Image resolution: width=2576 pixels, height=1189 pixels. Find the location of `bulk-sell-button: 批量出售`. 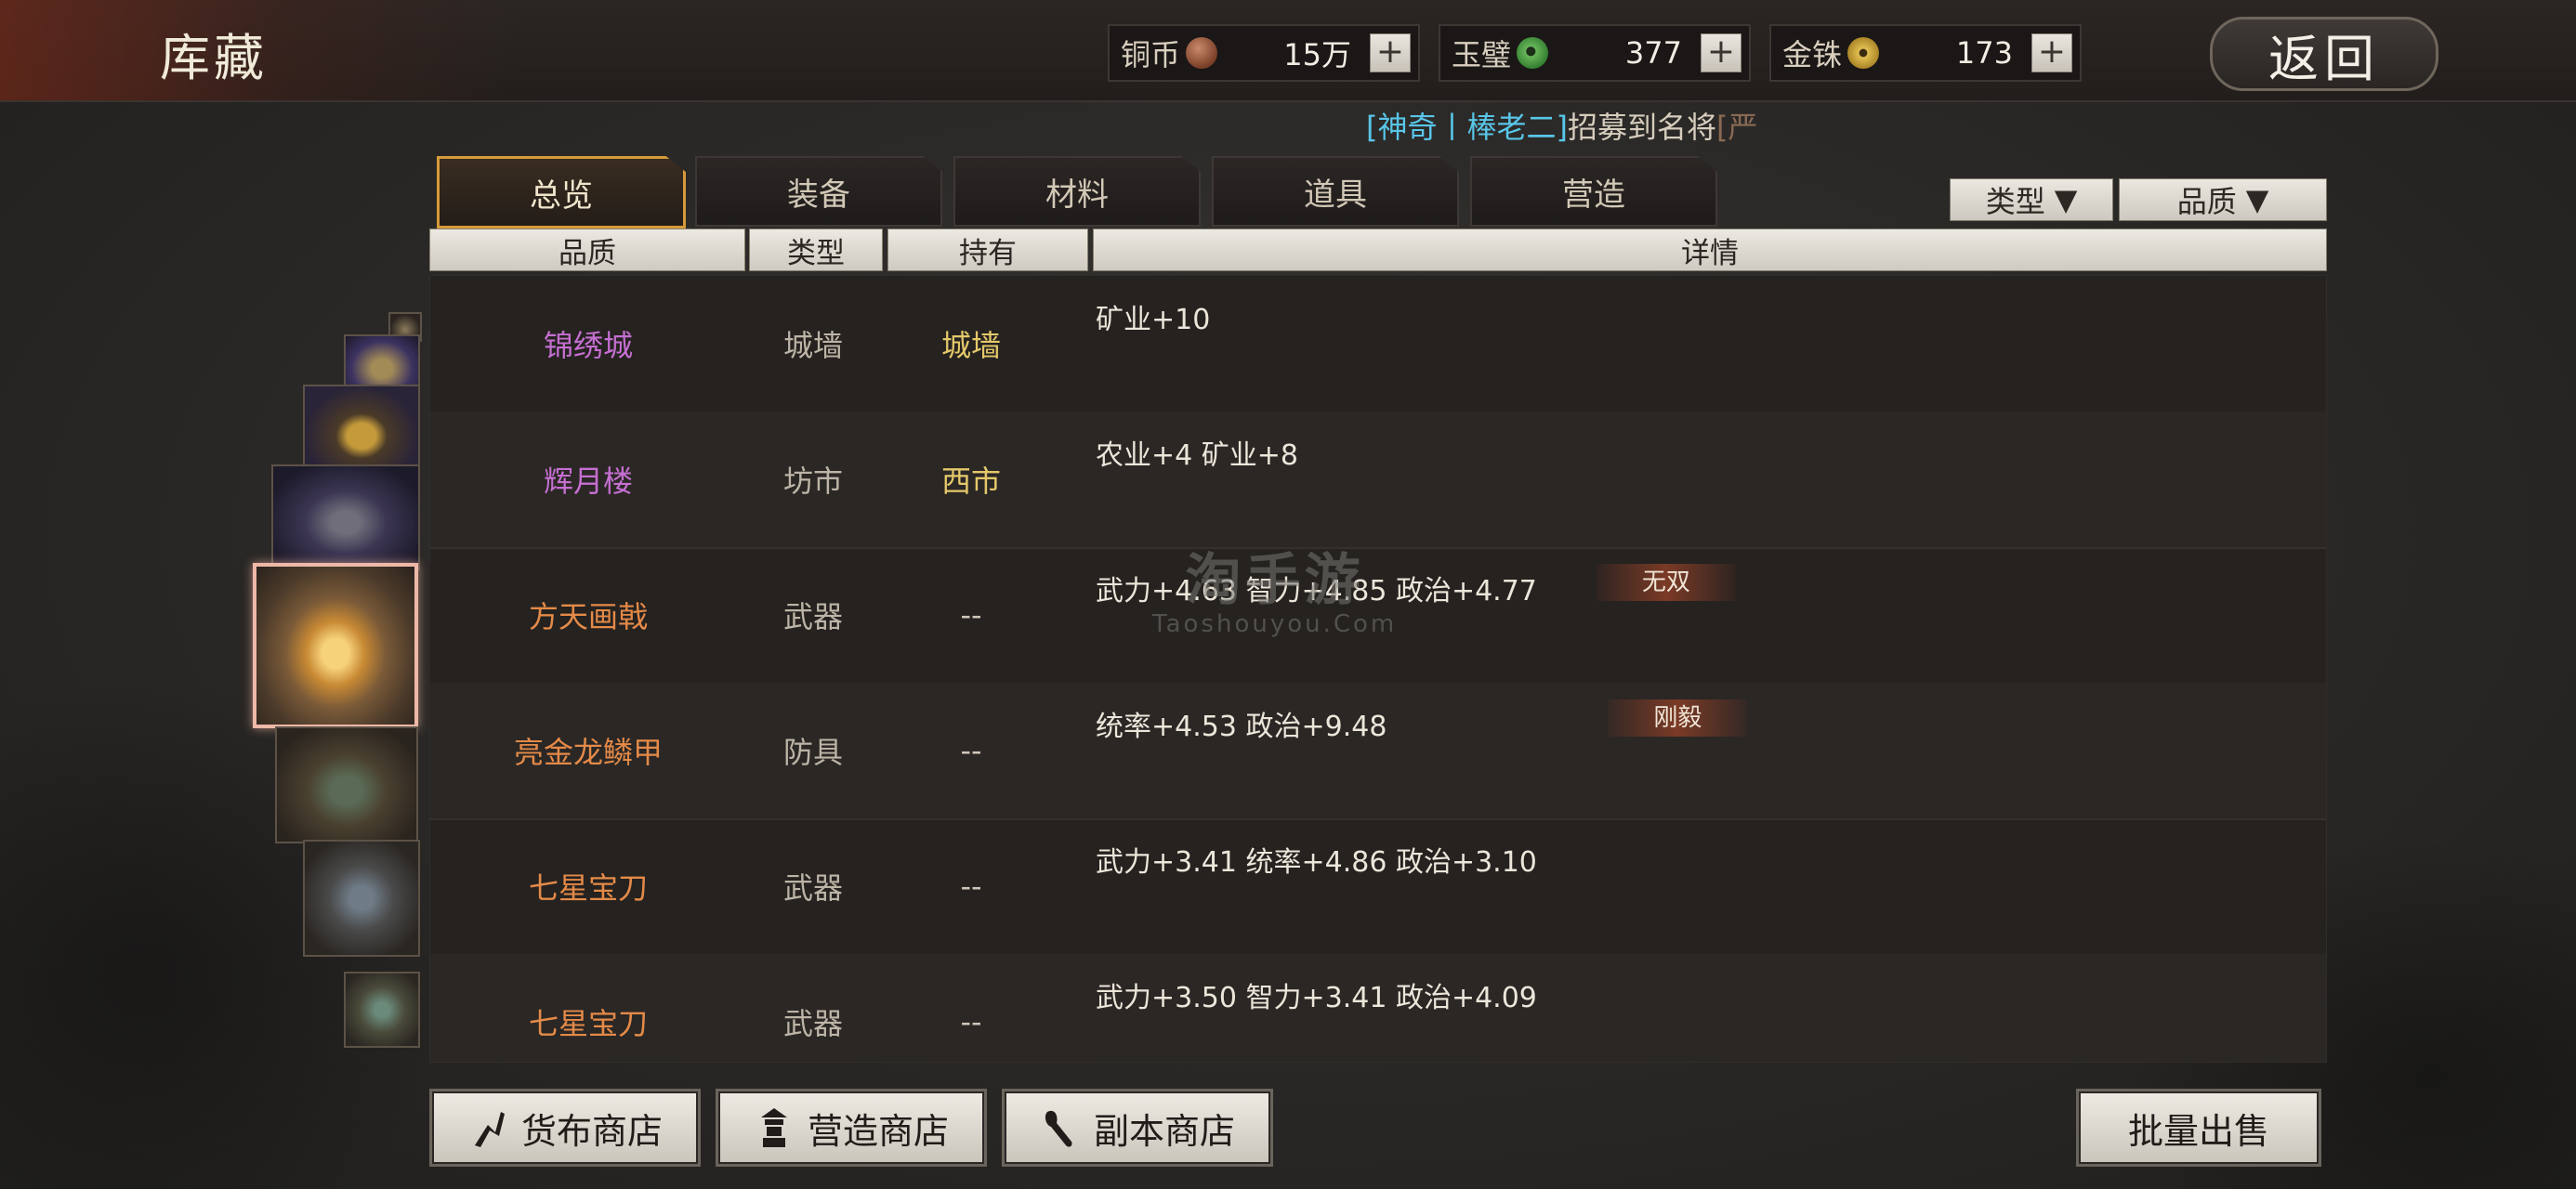

bulk-sell-button: 批量出售 is located at coordinates (2198, 1128).